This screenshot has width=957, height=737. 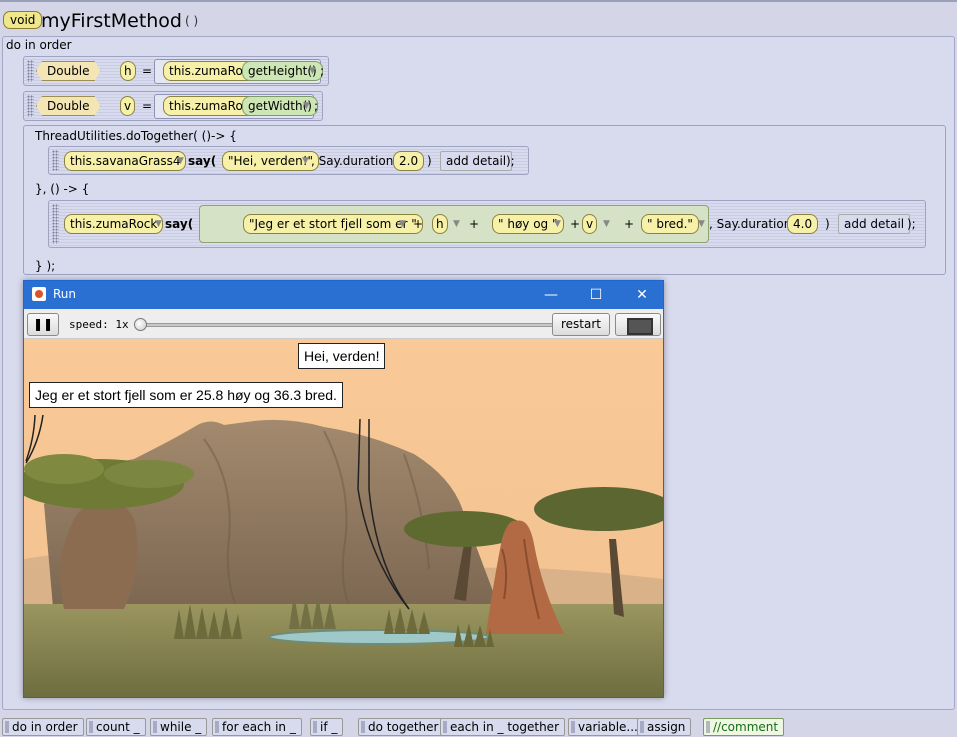 What do you see at coordinates (596, 295) in the screenshot?
I see `maximize-button: ☐` at bounding box center [596, 295].